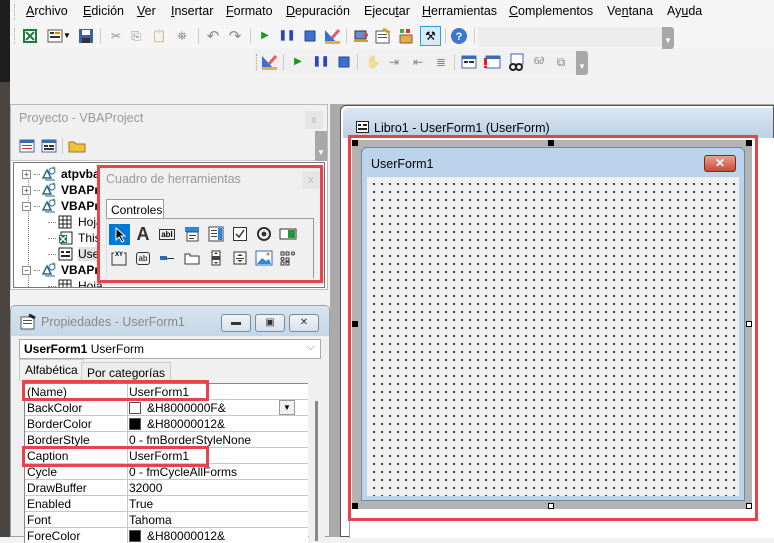 The width and height of the screenshot is (774, 543). What do you see at coordinates (116, 36) in the screenshot?
I see `cut-icon: ✂` at bounding box center [116, 36].